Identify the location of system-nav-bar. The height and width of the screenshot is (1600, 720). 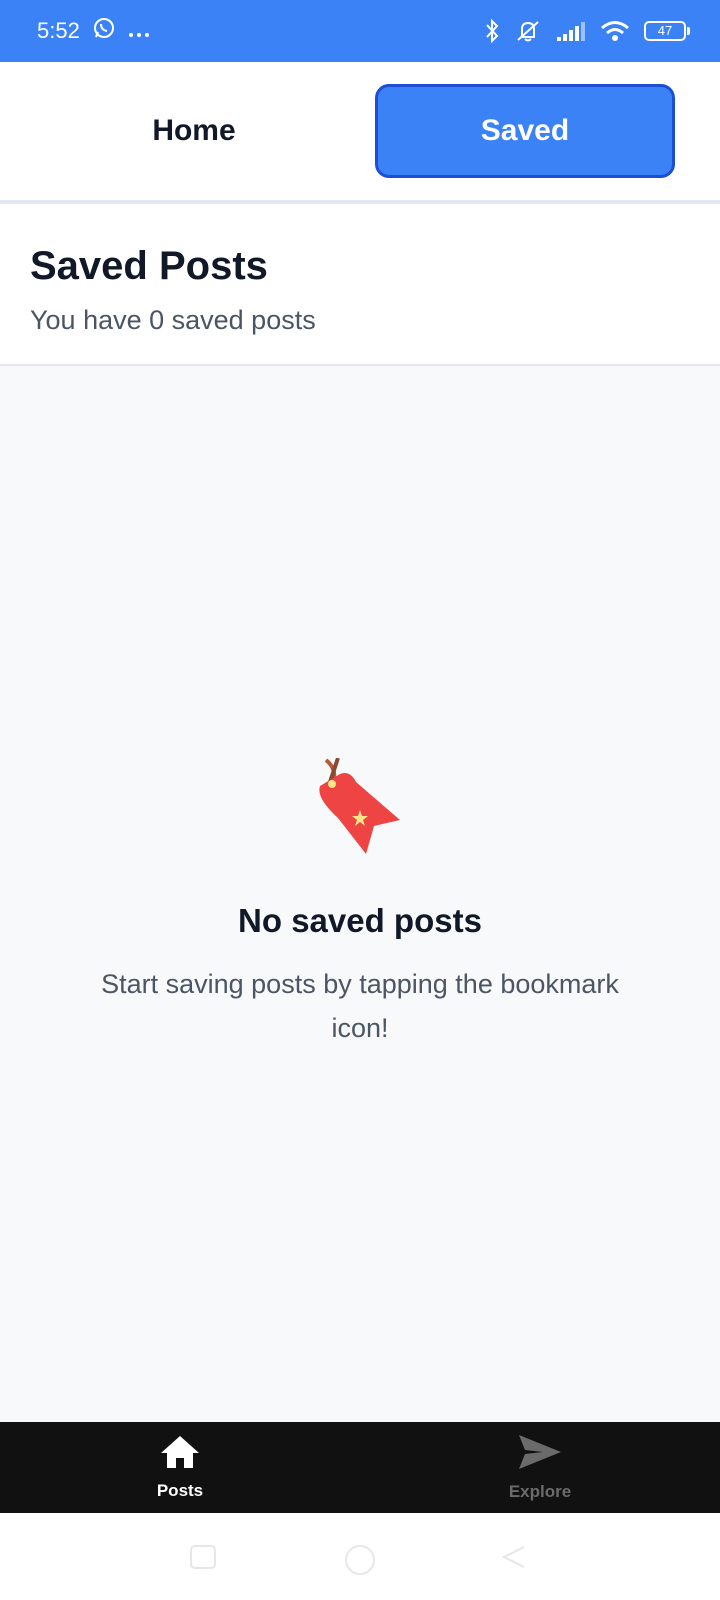
(360, 1556).